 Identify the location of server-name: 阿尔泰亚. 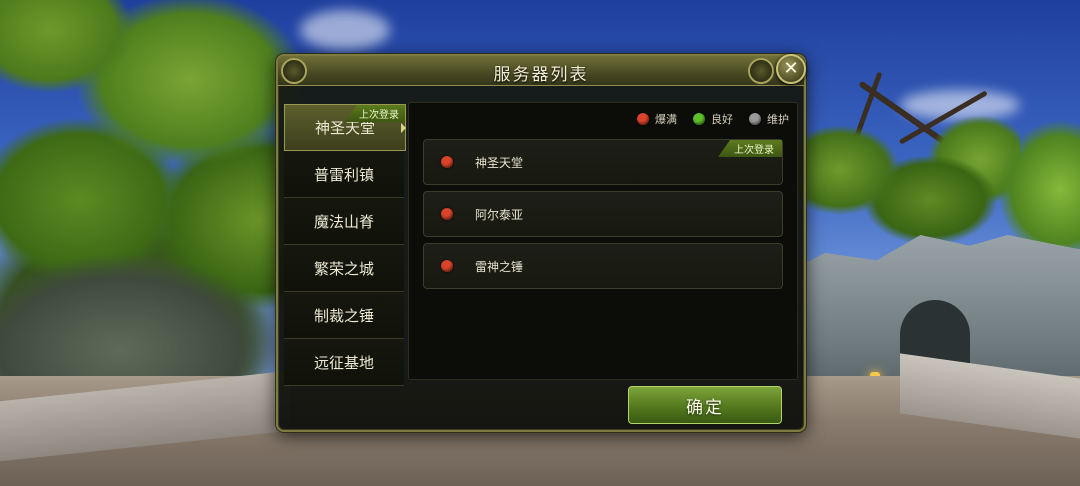
(499, 214).